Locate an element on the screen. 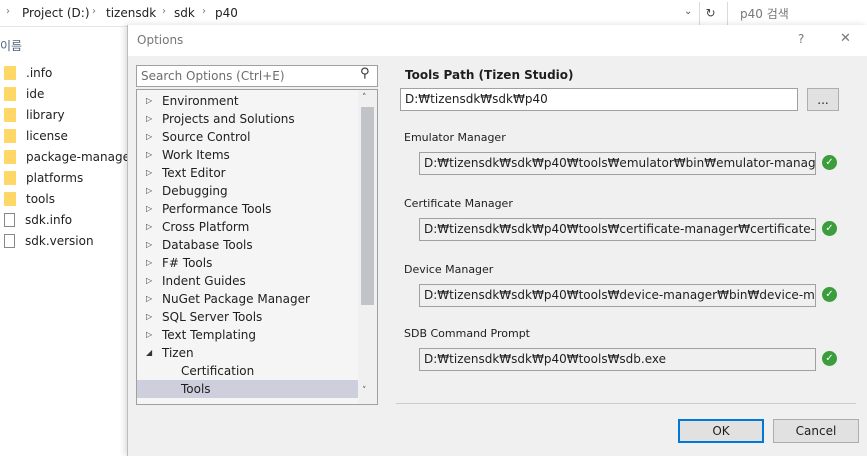  file-list-item: sdk.info is located at coordinates (38, 220).